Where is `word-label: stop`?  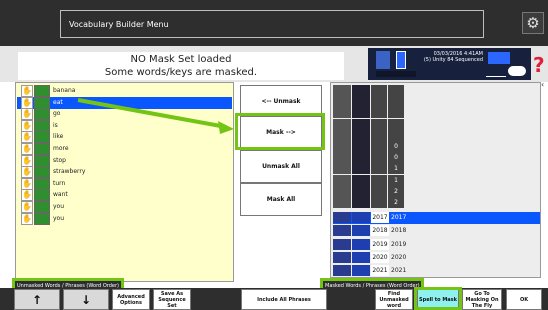
word-label: stop is located at coordinates (59, 160).